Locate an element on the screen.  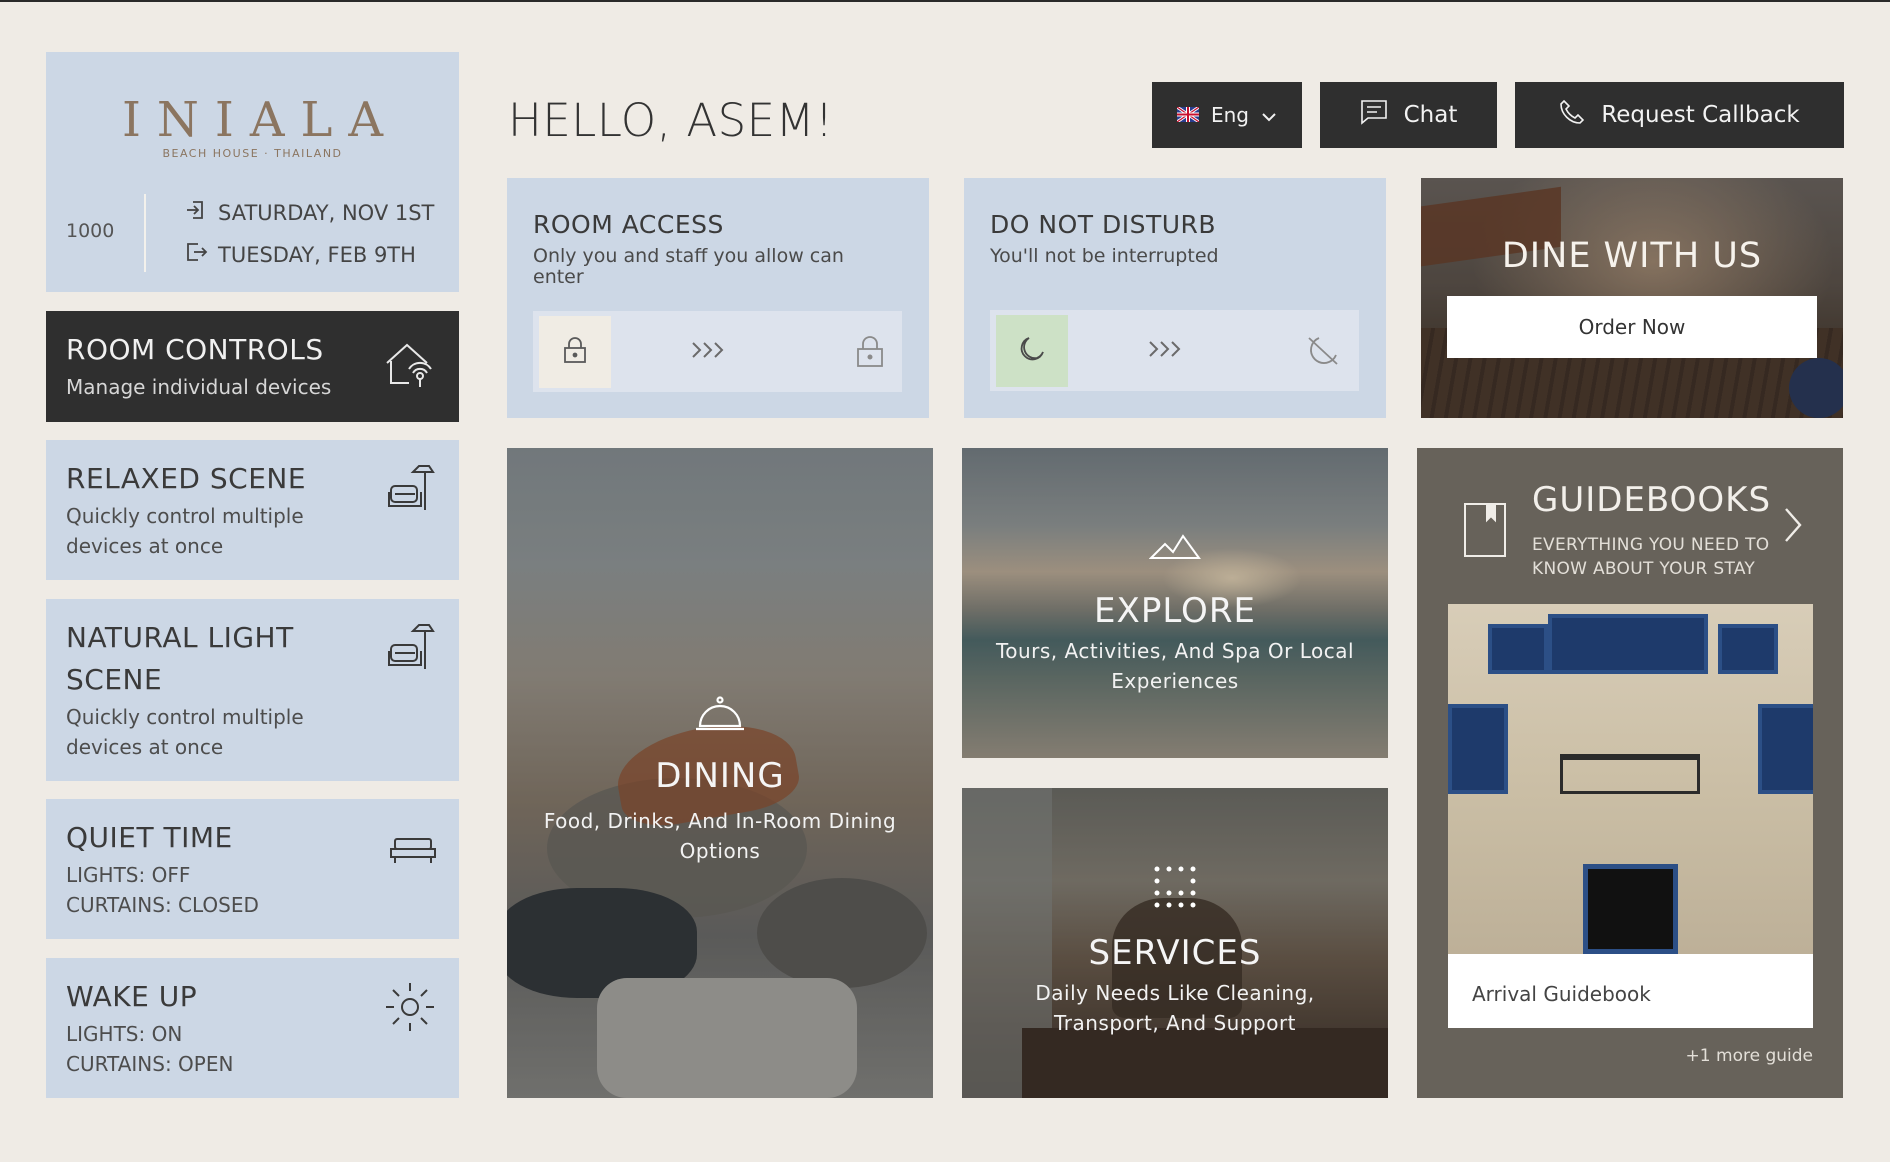
explore-title: EXPLORE is located at coordinates (1175, 611).